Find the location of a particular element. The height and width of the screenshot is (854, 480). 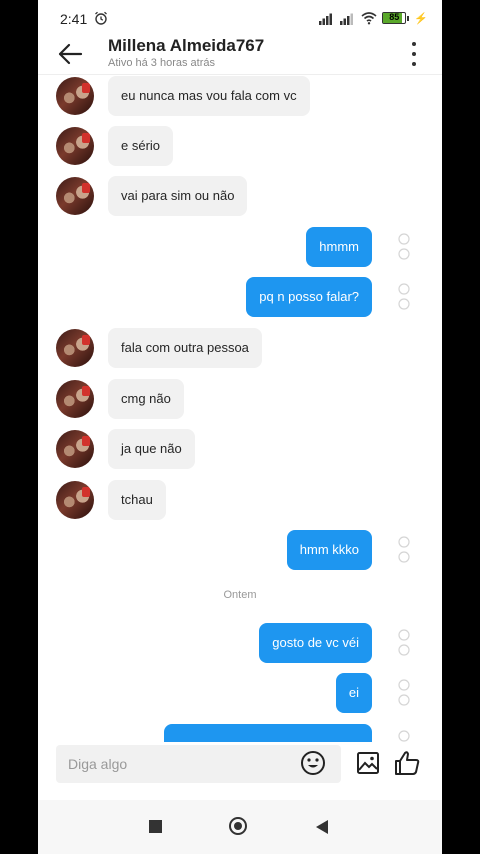

composer is located at coordinates (240, 765).